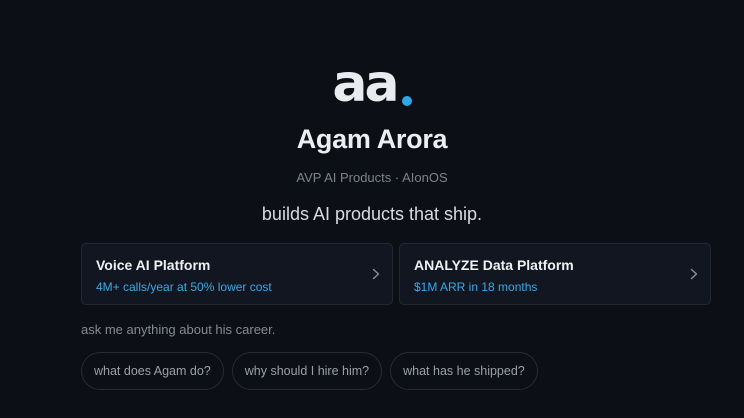 Image resolution: width=744 pixels, height=418 pixels. I want to click on card-title: ANALYZE Data Platform, so click(494, 265).